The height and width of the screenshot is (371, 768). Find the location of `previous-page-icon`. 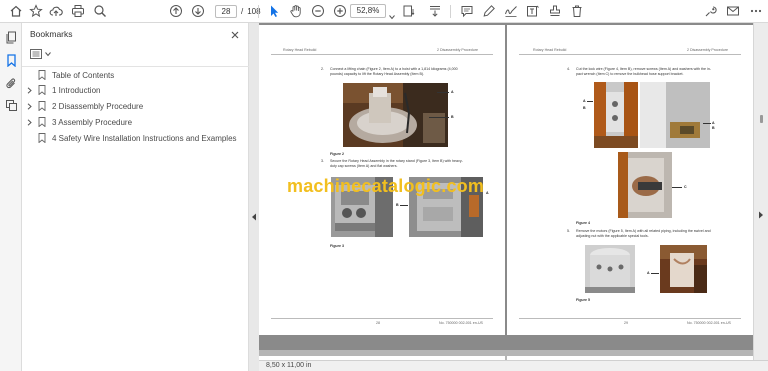

previous-page-icon is located at coordinates (176, 11).